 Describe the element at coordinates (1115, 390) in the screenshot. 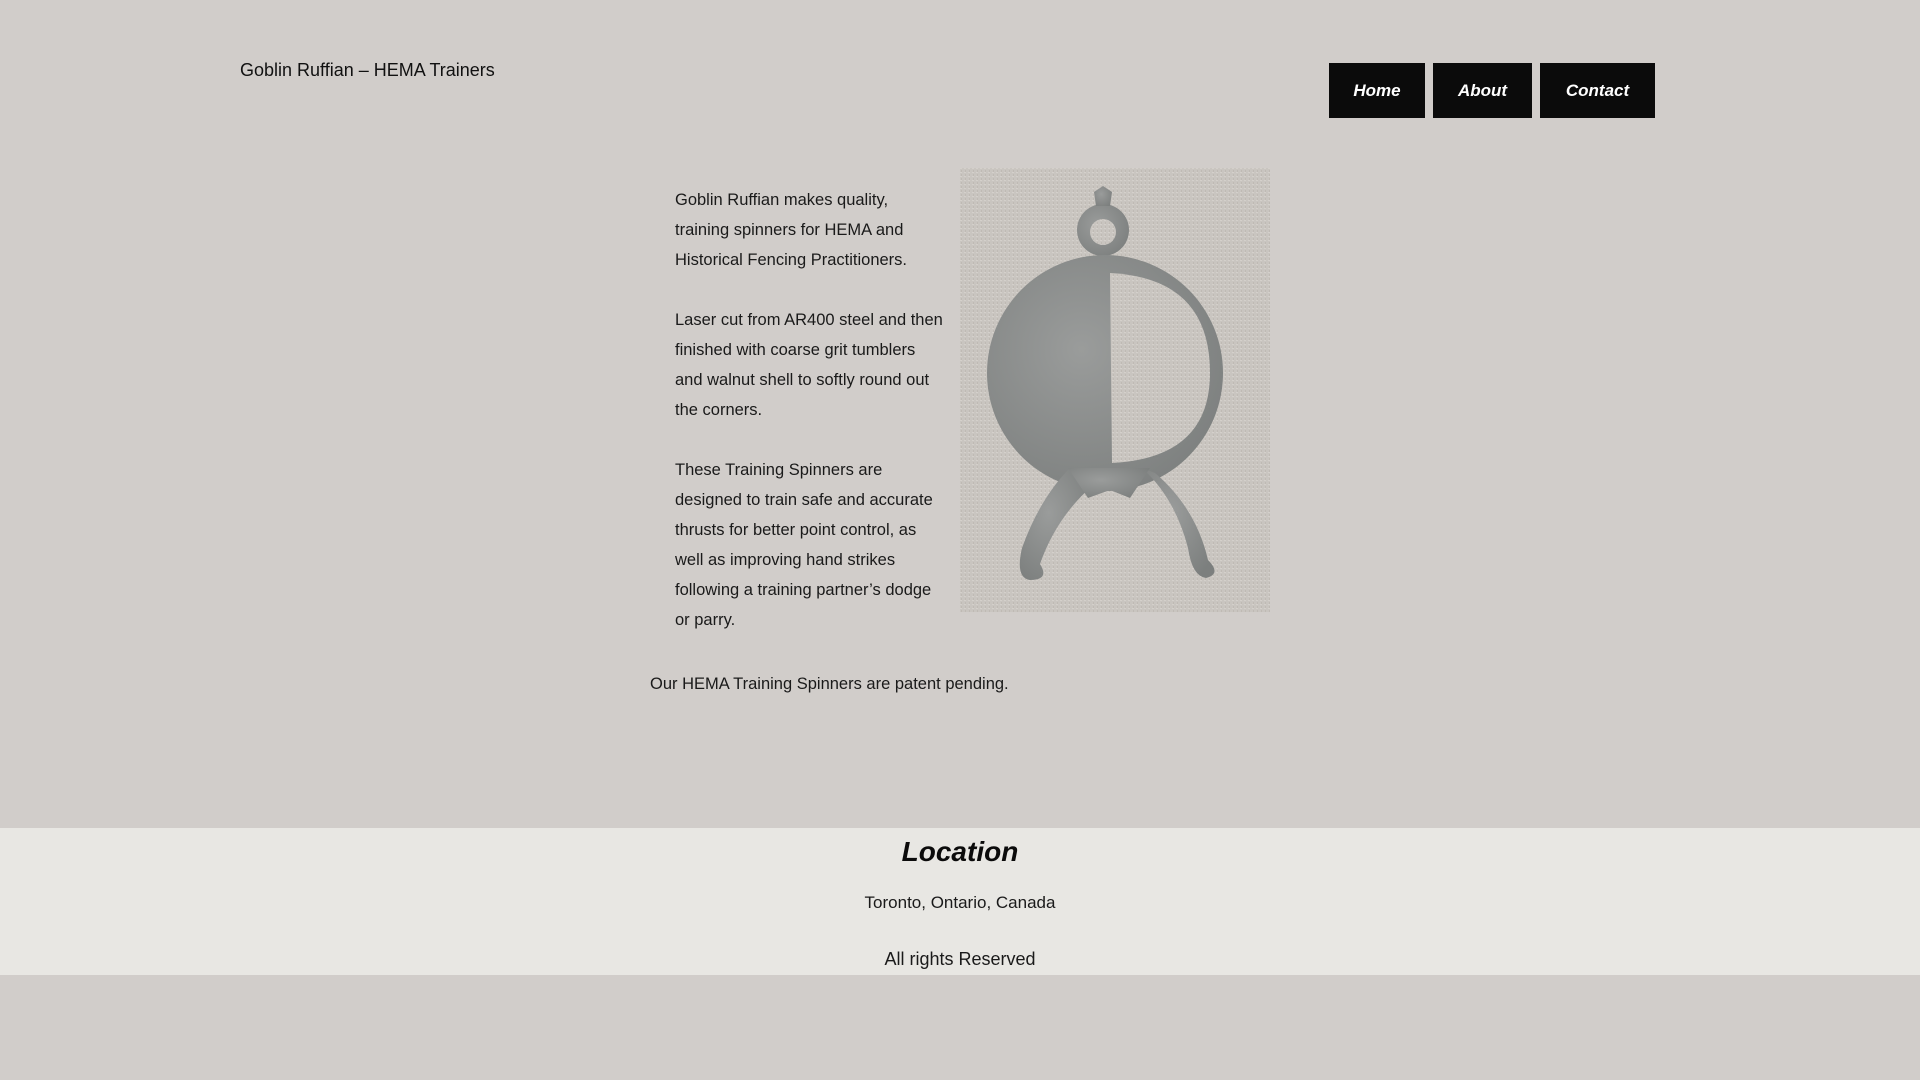

I see `training-spinner-photo` at that location.